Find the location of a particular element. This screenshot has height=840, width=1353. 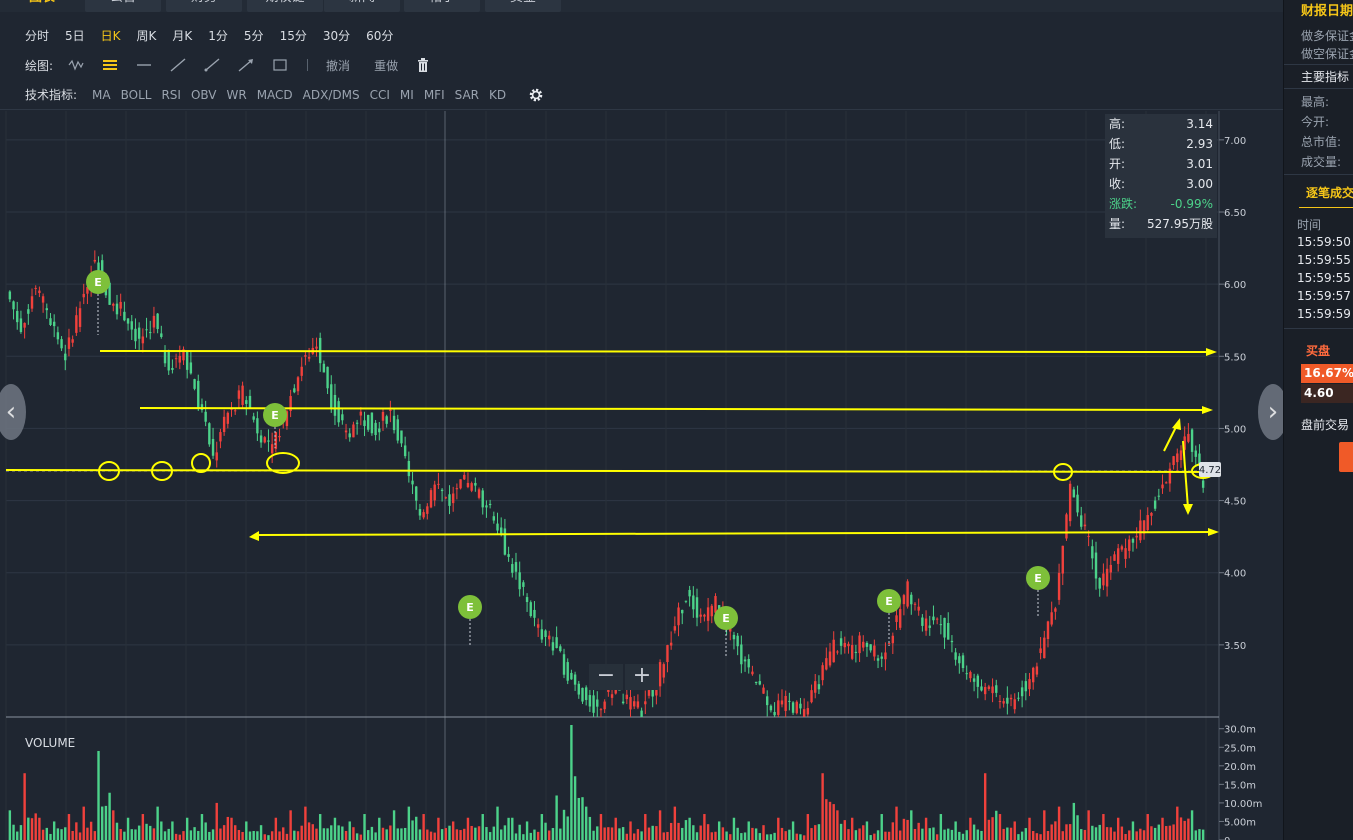

tab-financials: 财务 is located at coordinates (204, 6).